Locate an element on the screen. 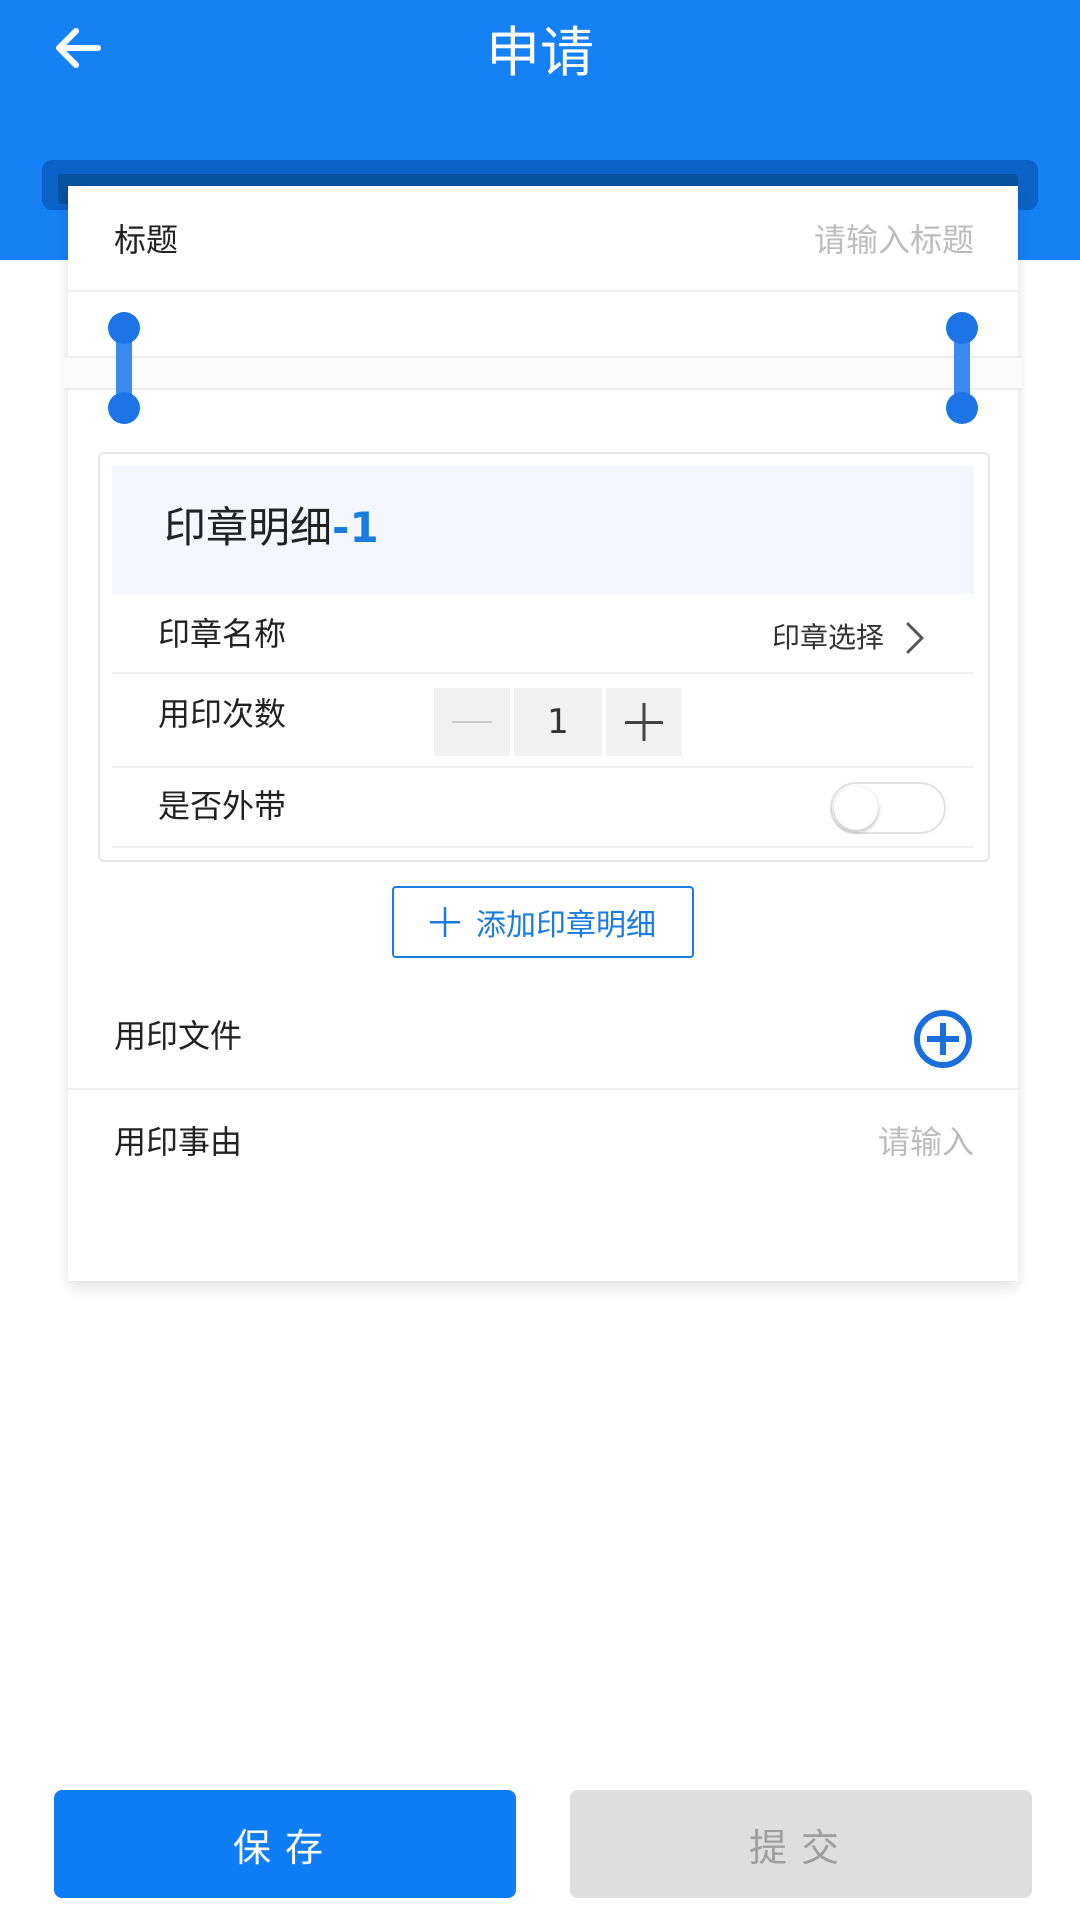 Image resolution: width=1080 pixels, height=1920 pixels. reason-input: 请输入 is located at coordinates (926, 1142).